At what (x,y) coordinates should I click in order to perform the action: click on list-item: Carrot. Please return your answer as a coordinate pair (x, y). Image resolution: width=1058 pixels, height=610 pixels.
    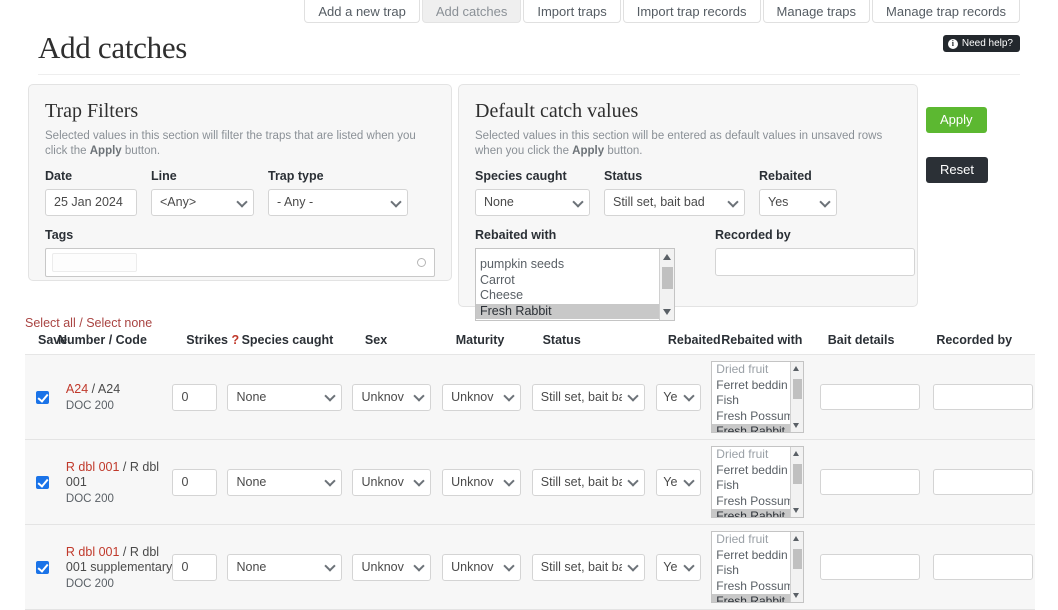
    Looking at the image, I should click on (575, 281).